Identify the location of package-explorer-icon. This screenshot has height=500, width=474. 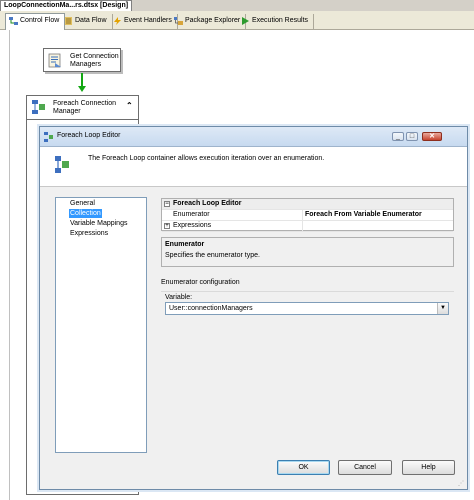
(178, 21).